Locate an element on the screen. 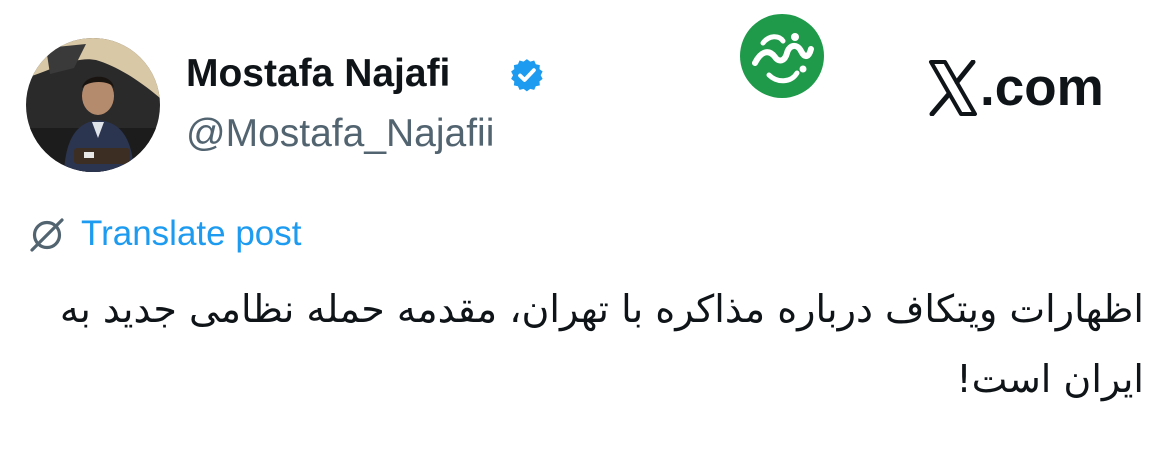 This screenshot has height=461, width=1170. avatar is located at coordinates (93, 105).